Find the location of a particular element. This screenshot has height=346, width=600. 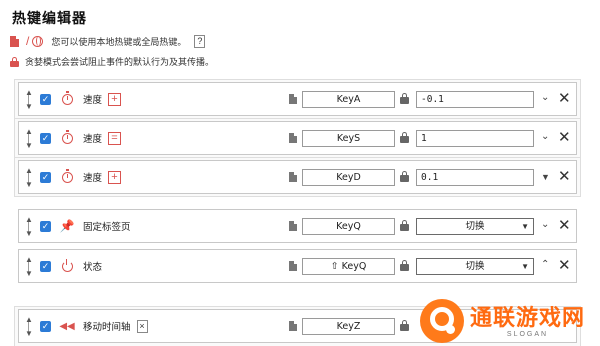

watermark: 通联游戏网 SLOGAN is located at coordinates (500, 321).